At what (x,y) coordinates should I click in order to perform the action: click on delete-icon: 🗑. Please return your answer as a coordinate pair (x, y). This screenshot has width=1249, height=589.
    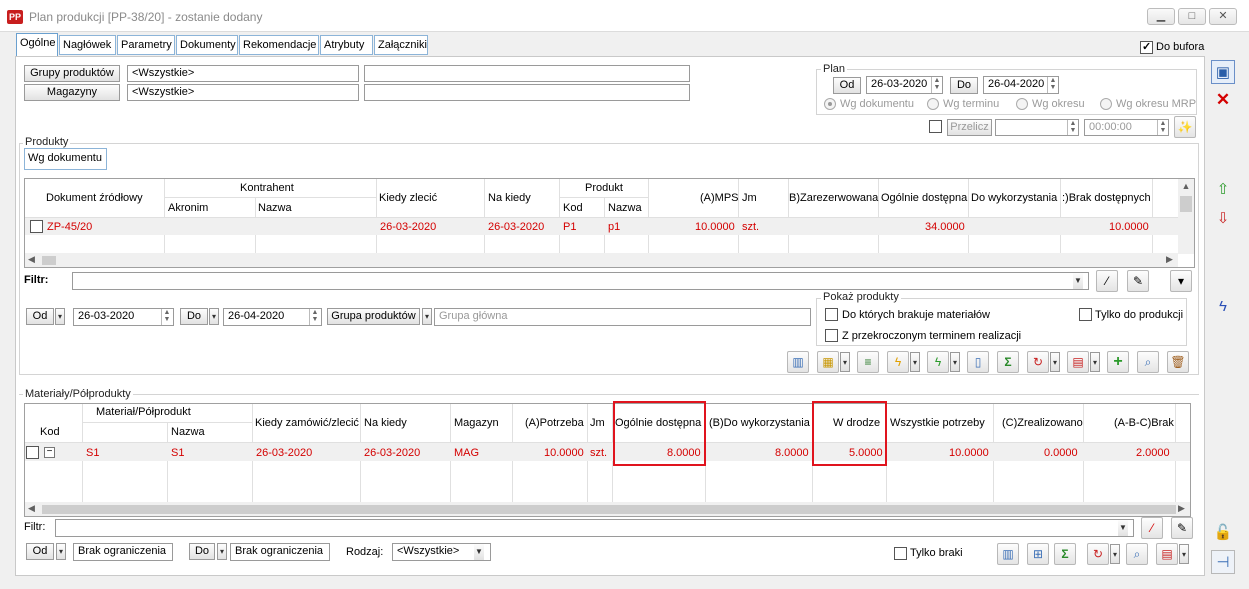
    Looking at the image, I should click on (1178, 362).